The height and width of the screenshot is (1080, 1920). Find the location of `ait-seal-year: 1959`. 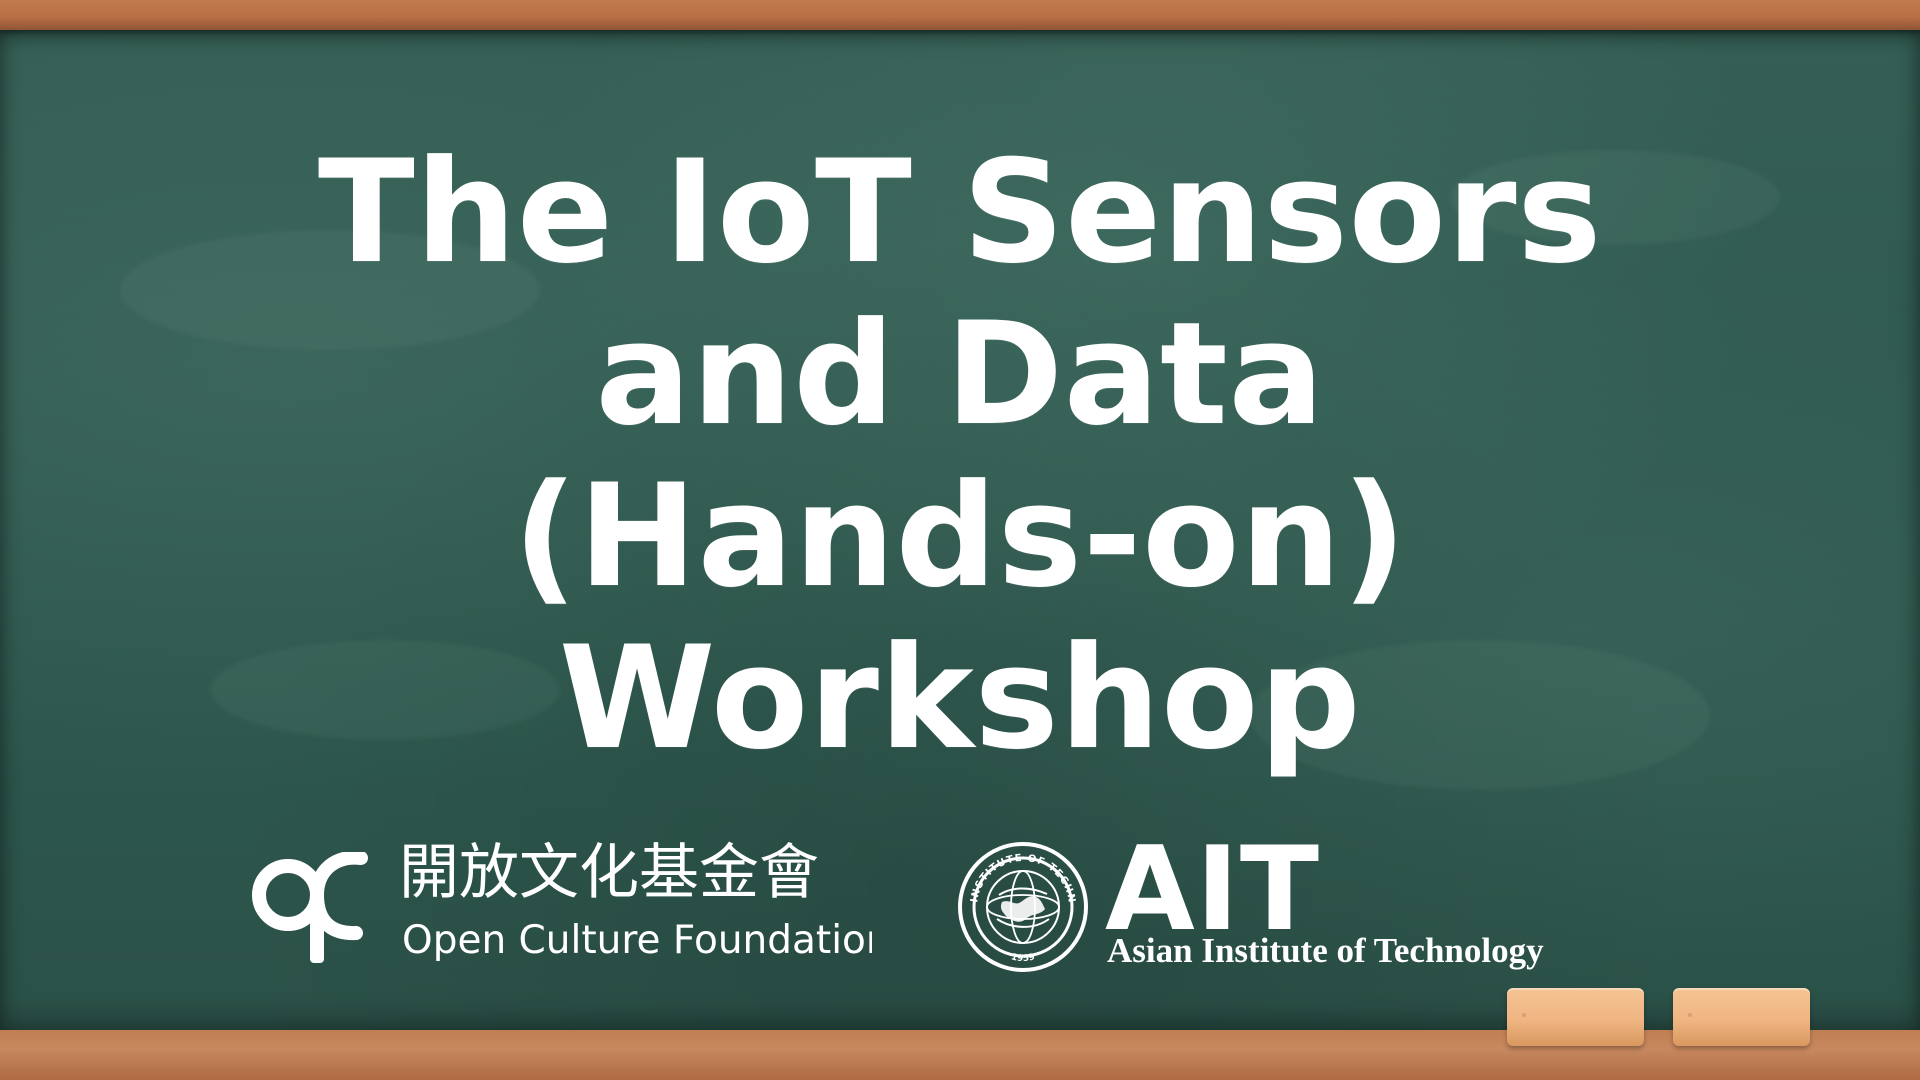

ait-seal-year: 1959 is located at coordinates (1023, 958).